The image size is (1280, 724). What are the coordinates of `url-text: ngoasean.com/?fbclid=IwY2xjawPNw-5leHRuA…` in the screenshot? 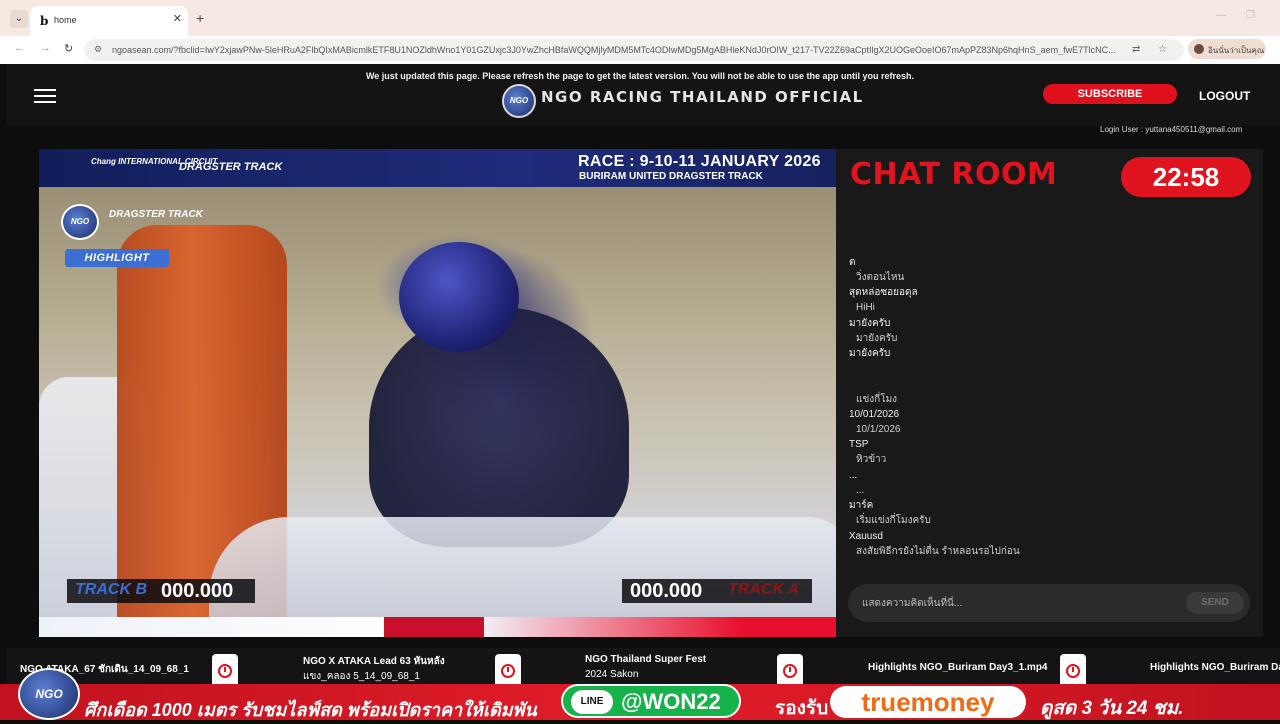 It's located at (614, 50).